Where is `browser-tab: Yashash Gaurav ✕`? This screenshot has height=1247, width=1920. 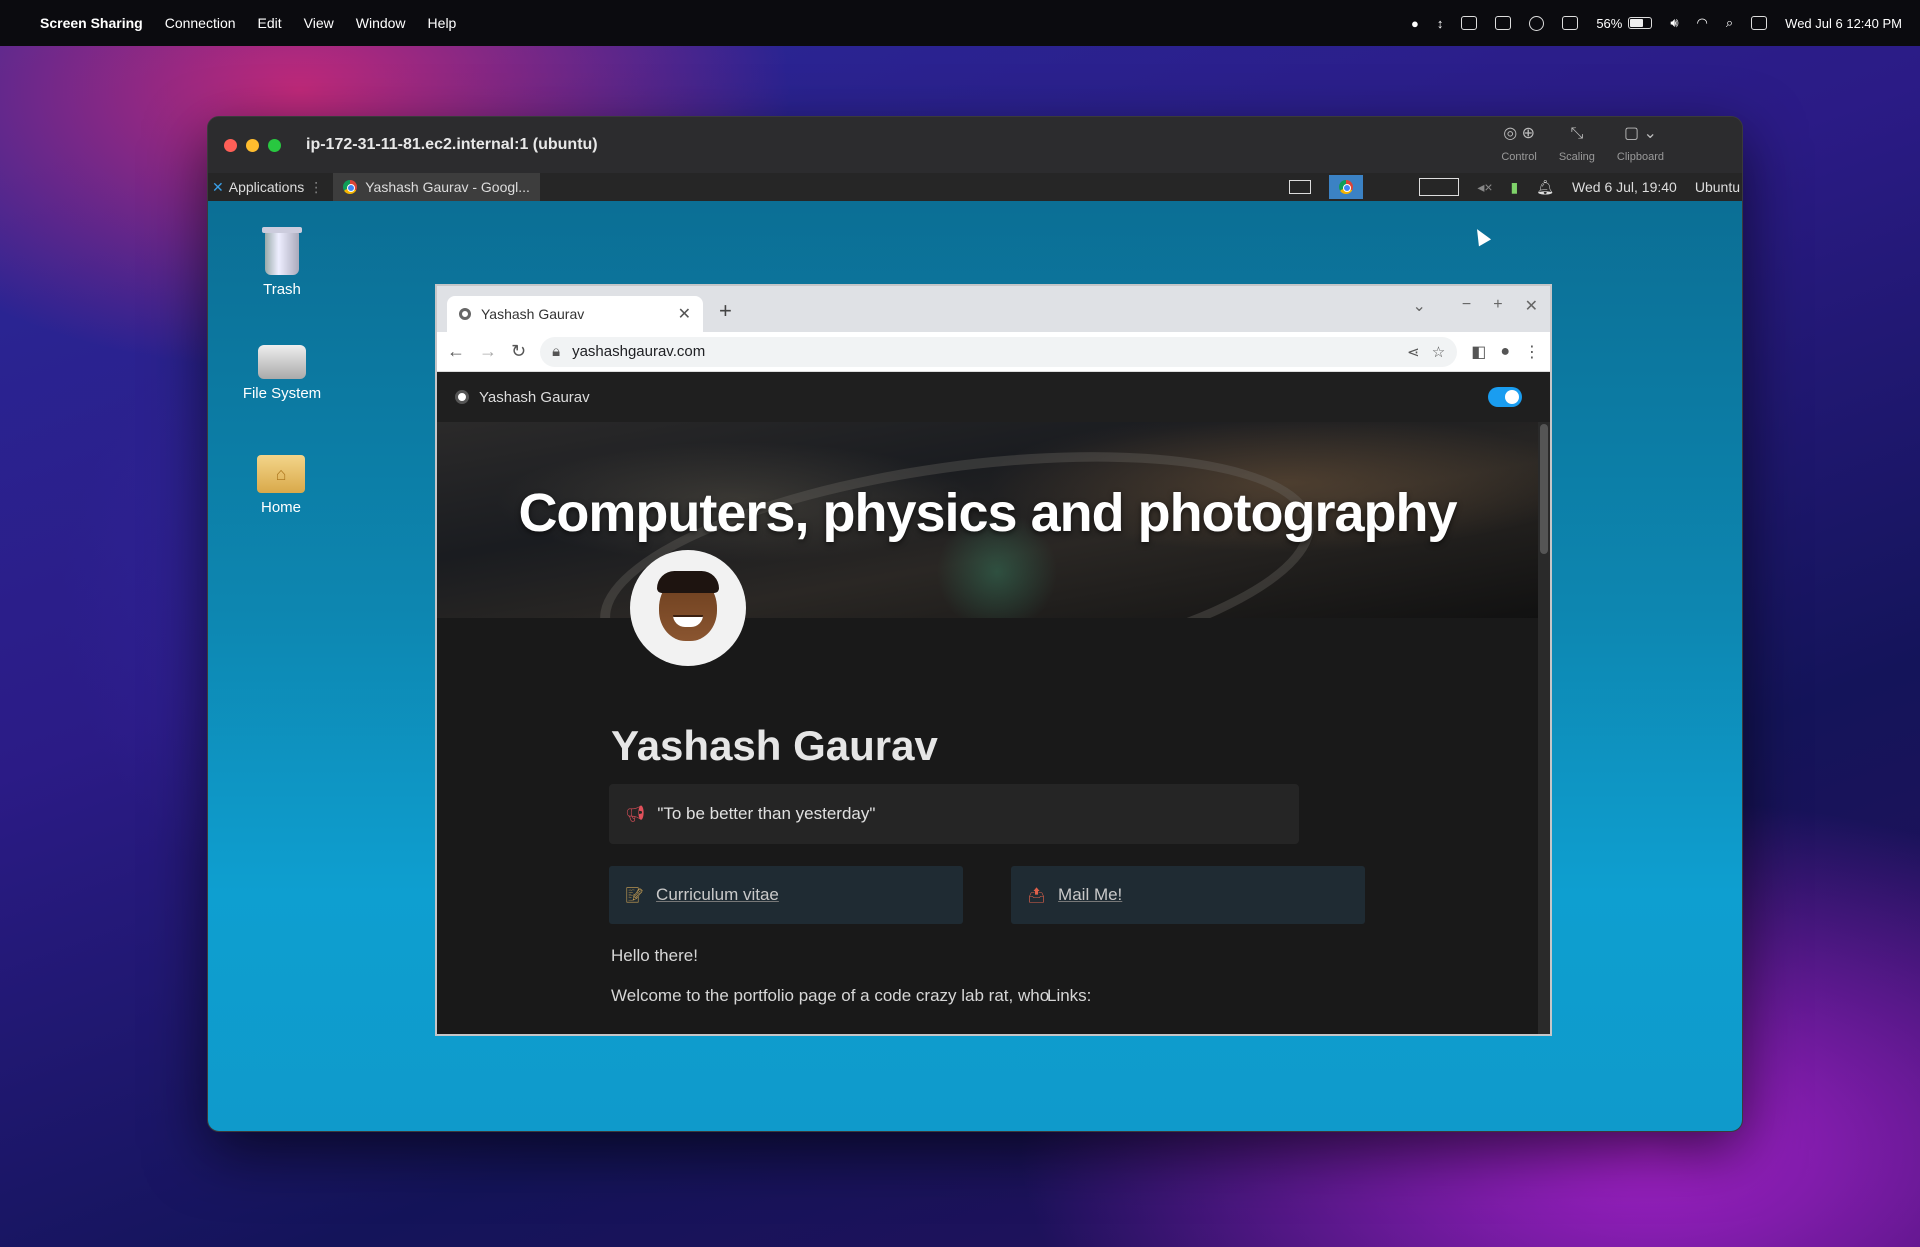
browser-tab: Yashash Gaurav ✕ is located at coordinates (575, 314).